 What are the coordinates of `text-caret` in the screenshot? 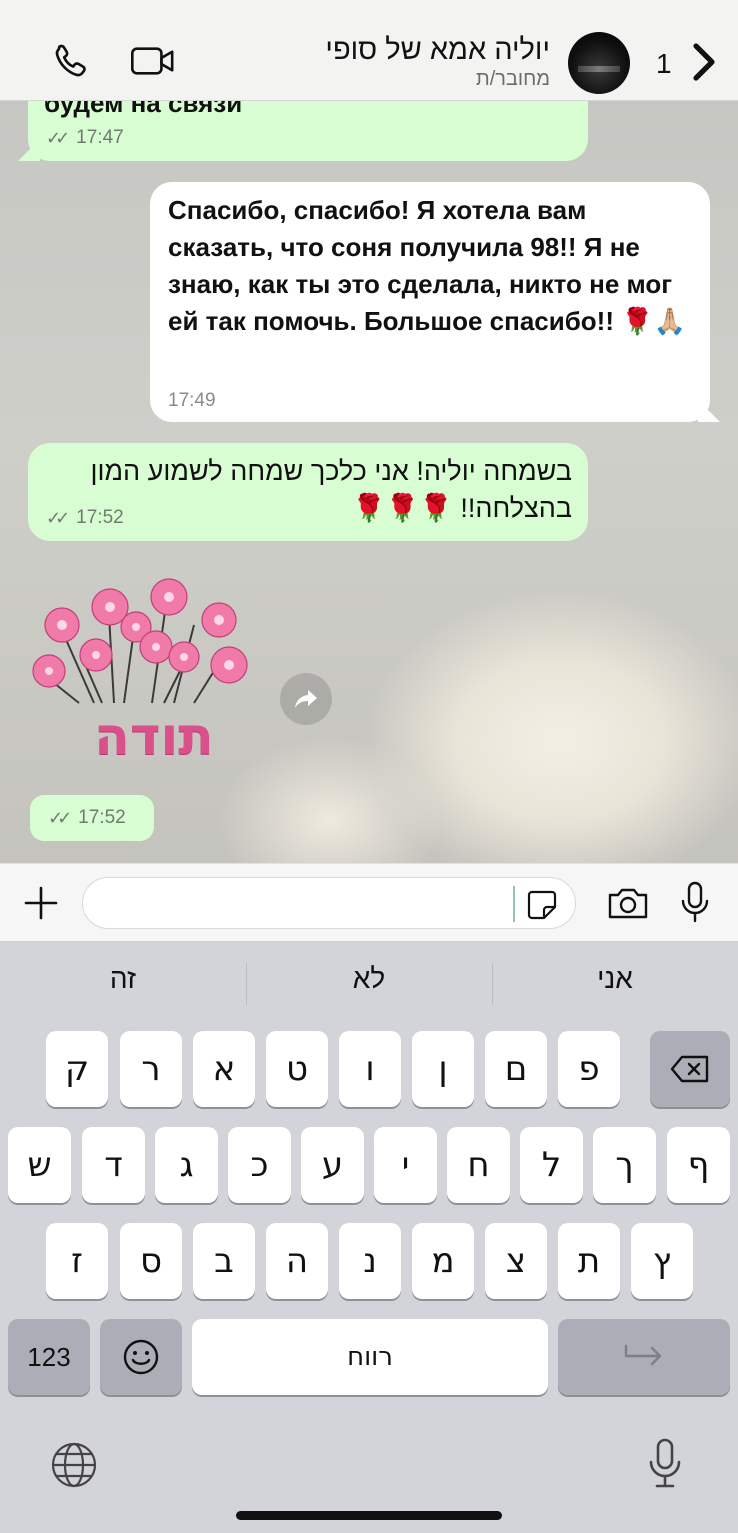 It's located at (514, 904).